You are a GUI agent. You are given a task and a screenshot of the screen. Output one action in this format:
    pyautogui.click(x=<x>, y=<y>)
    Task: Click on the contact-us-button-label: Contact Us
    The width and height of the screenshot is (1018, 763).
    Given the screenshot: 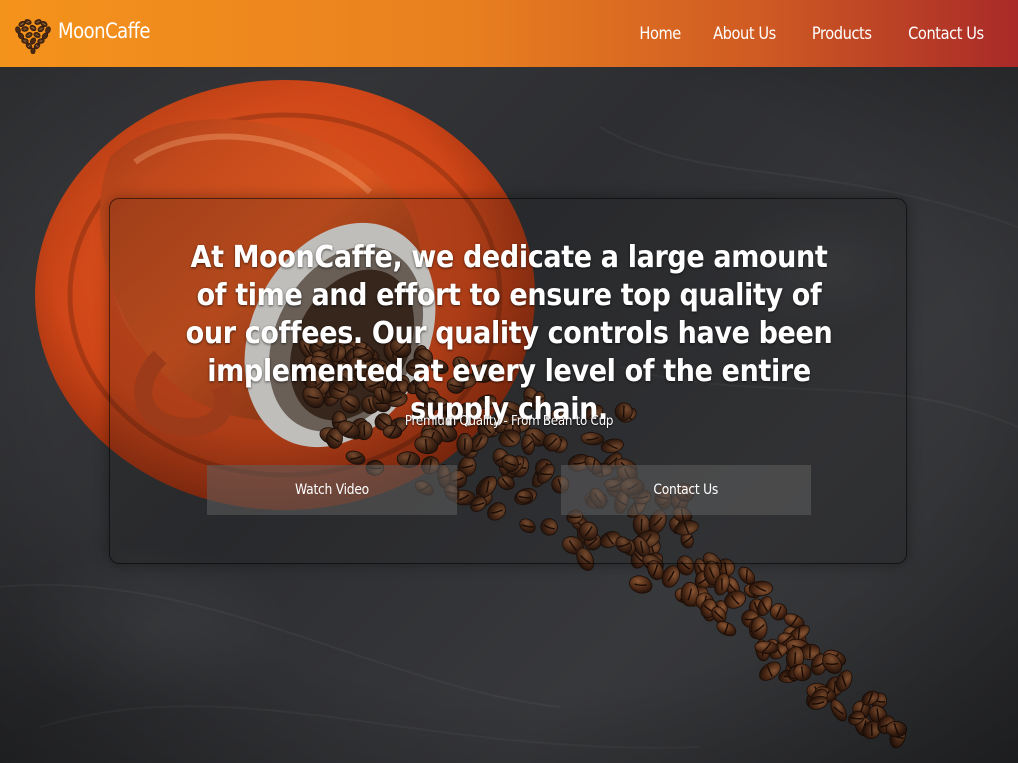 What is the action you would take?
    pyautogui.click(x=686, y=490)
    